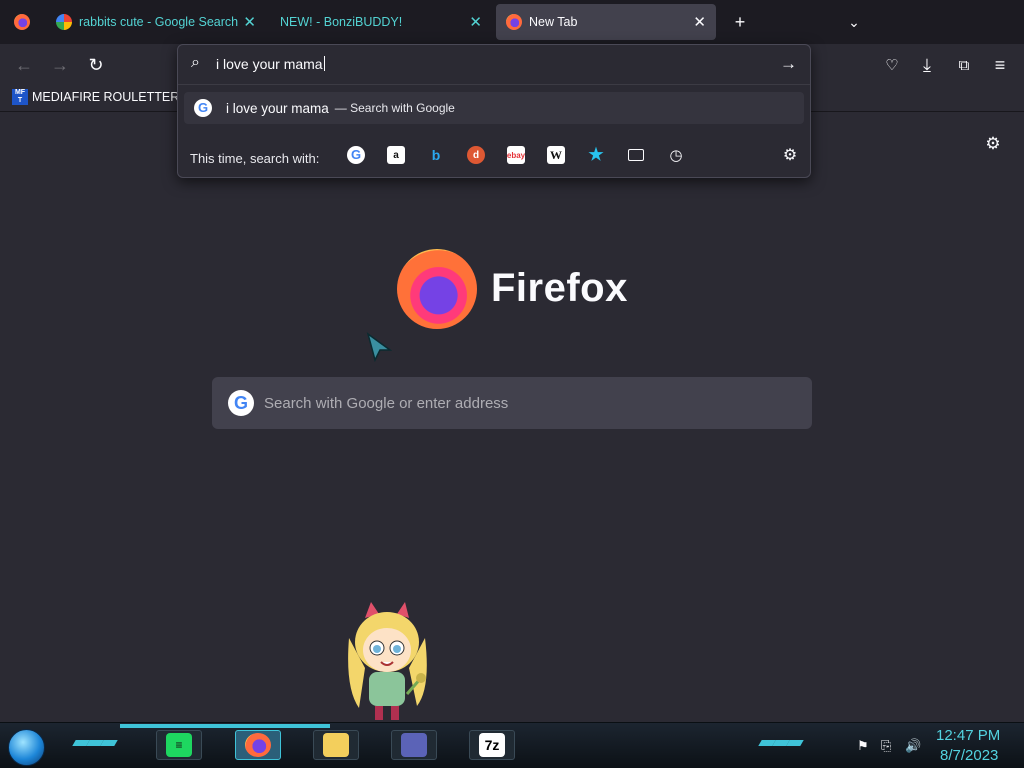  Describe the element at coordinates (516, 155) in the screenshot. I see `ebay-icon: ebay` at that location.